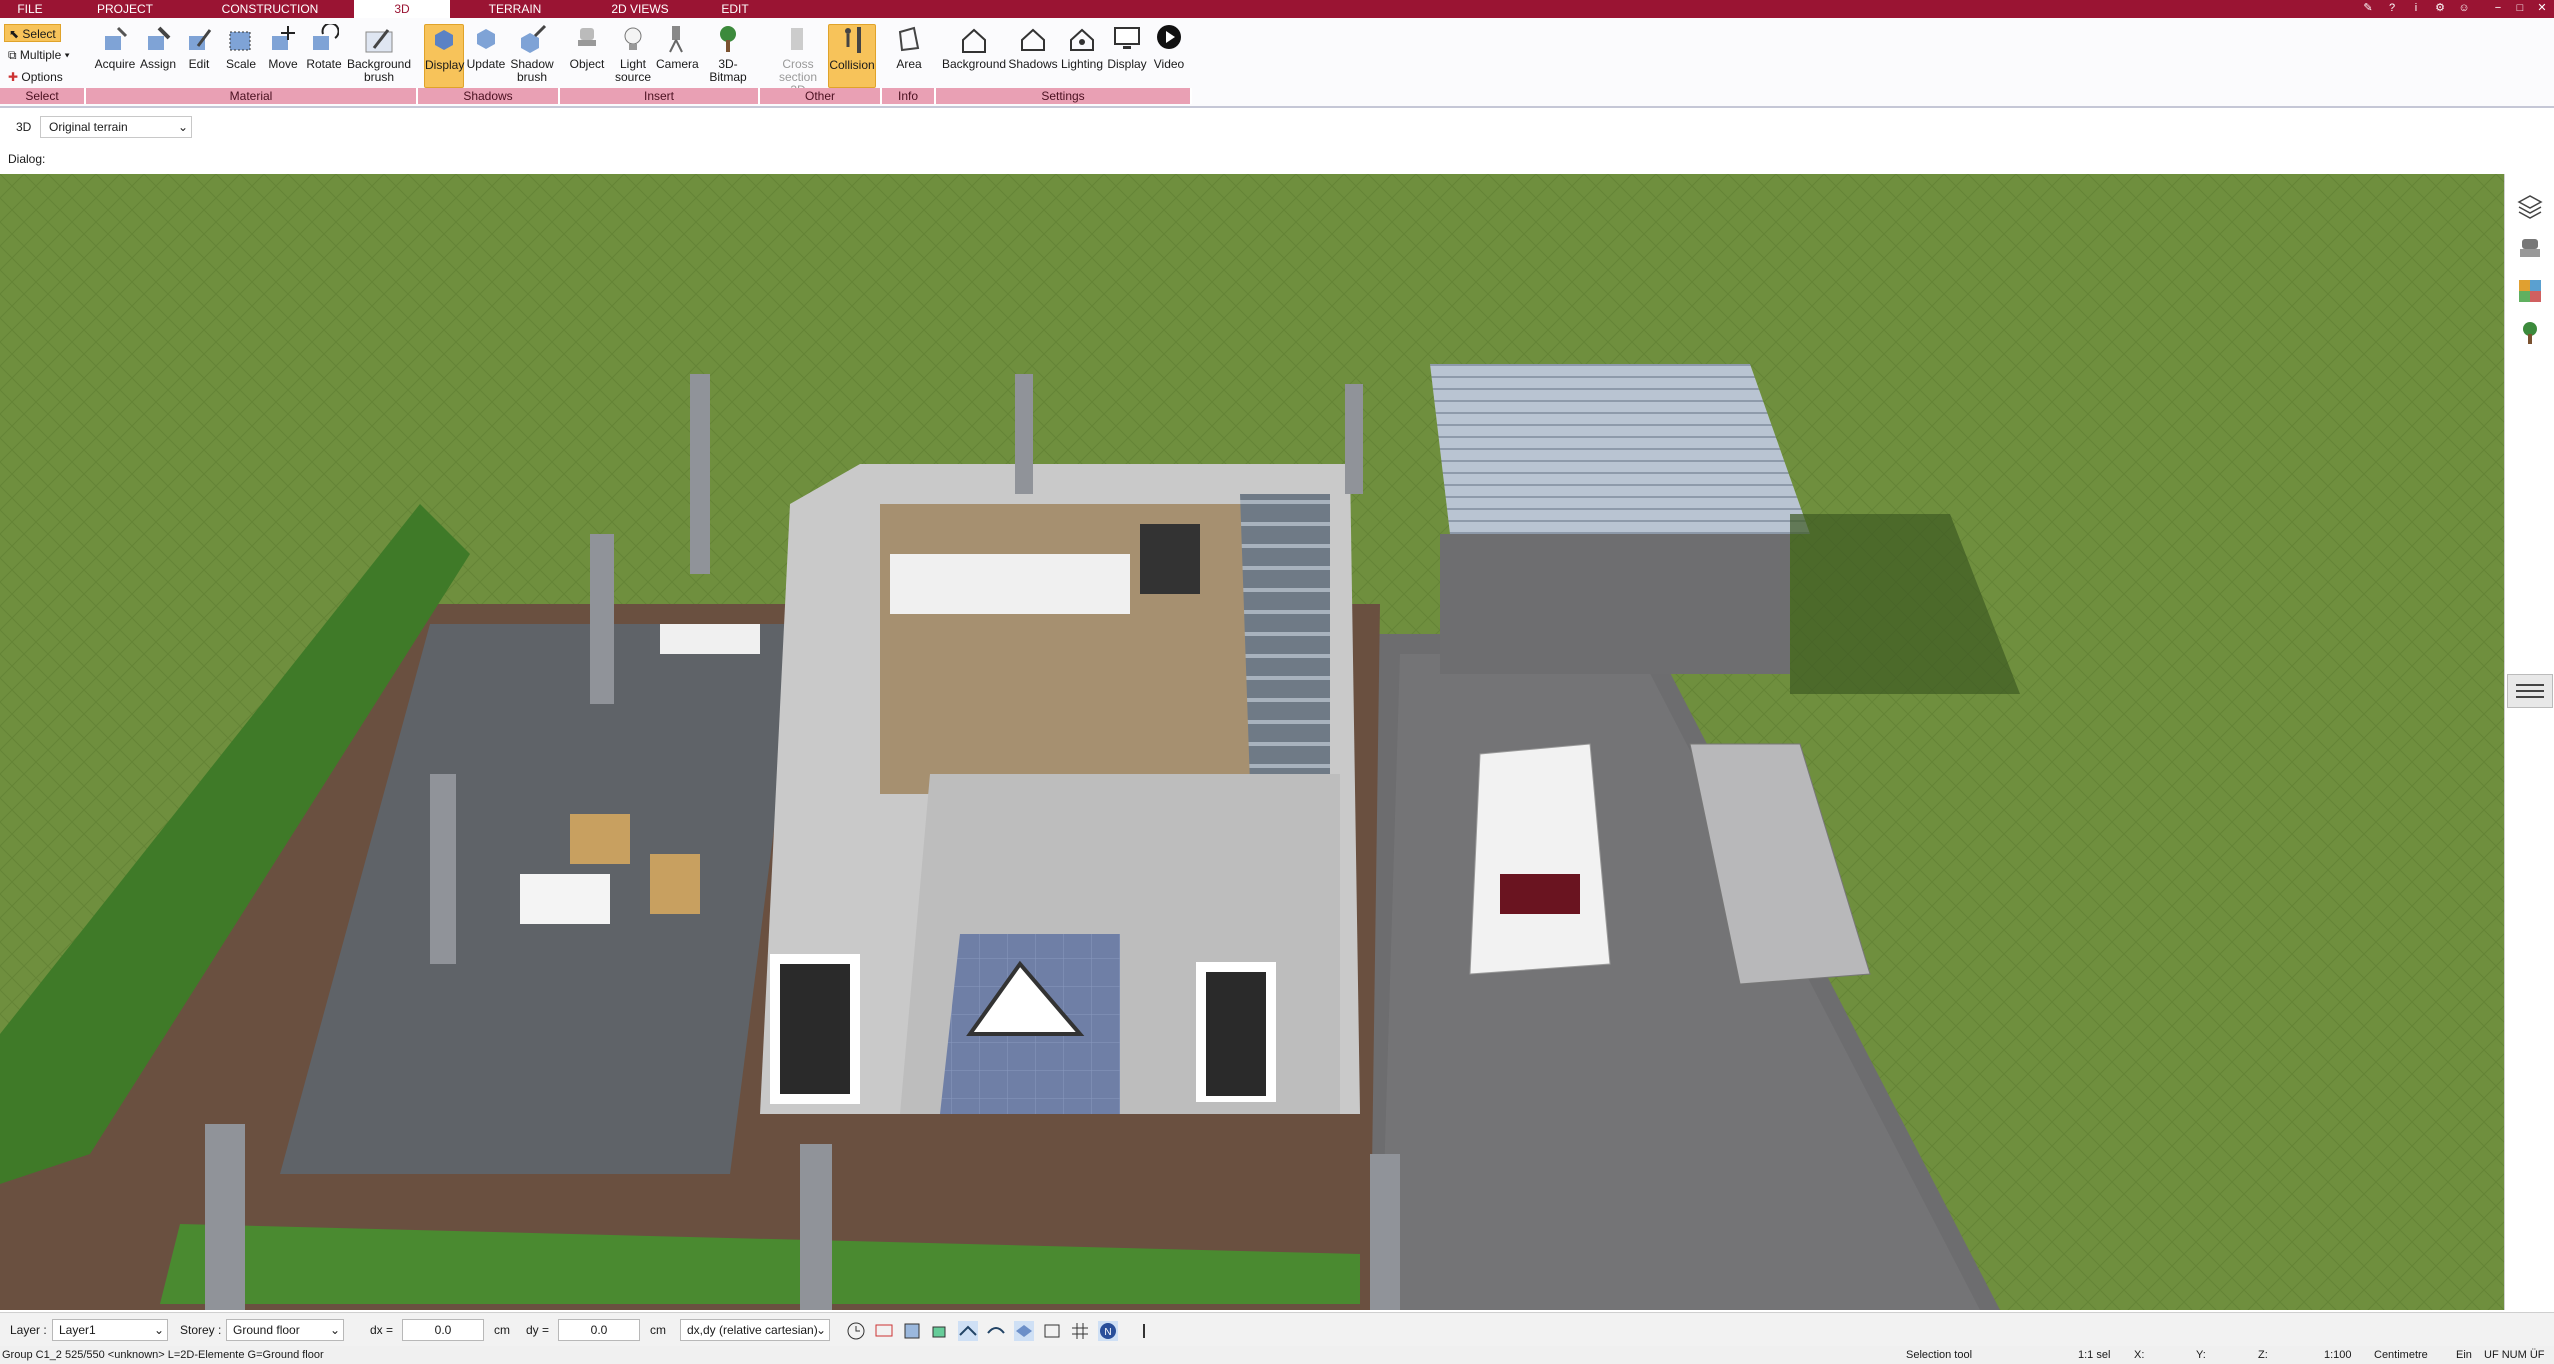 Image resolution: width=2554 pixels, height=1364 pixels. Describe the element at coordinates (12, 55) in the screenshot. I see `multiple-icon: ⧉` at that location.